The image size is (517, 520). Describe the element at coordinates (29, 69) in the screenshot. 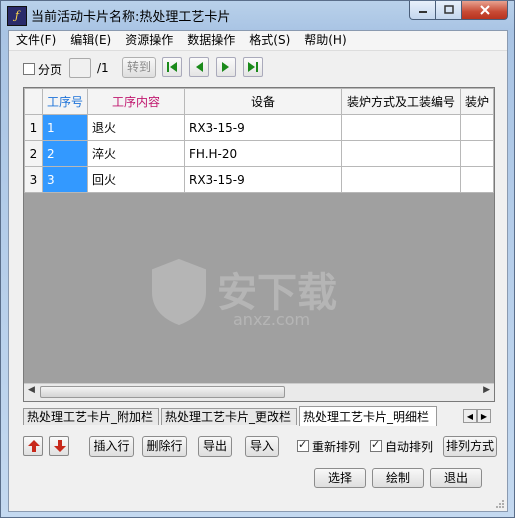

I see `paging-checkbox` at that location.